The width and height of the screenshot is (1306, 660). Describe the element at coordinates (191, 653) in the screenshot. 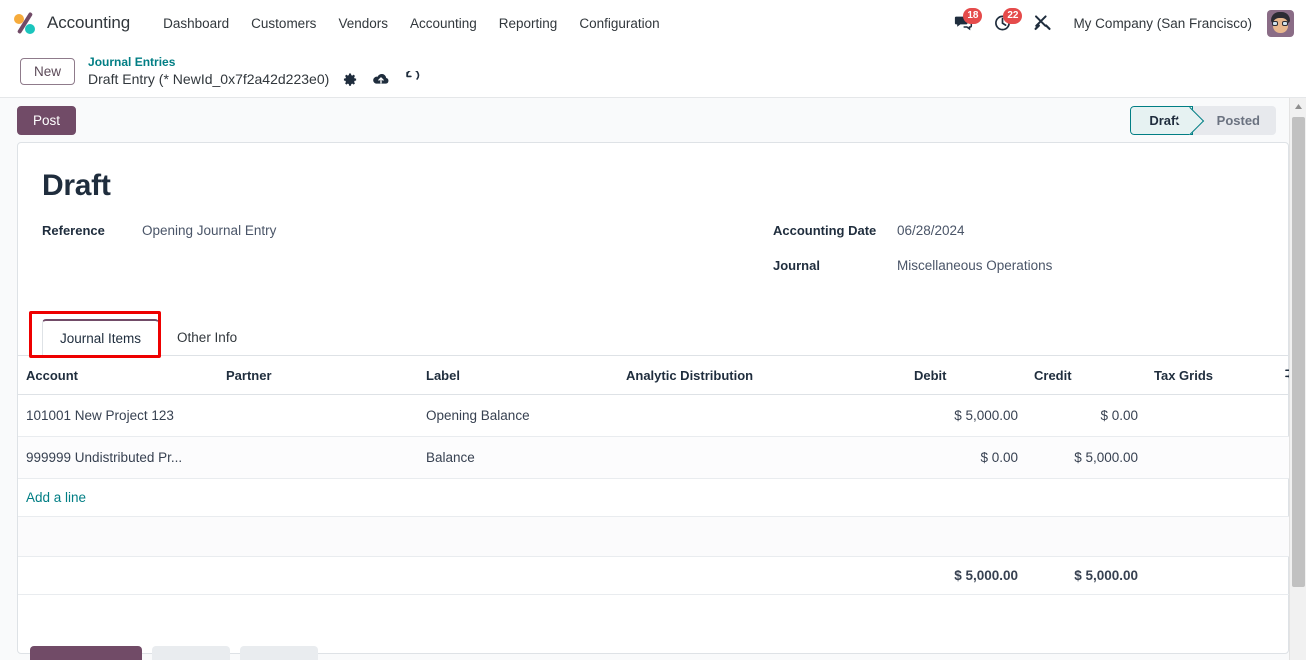

I see `chatter-log-note-button` at that location.